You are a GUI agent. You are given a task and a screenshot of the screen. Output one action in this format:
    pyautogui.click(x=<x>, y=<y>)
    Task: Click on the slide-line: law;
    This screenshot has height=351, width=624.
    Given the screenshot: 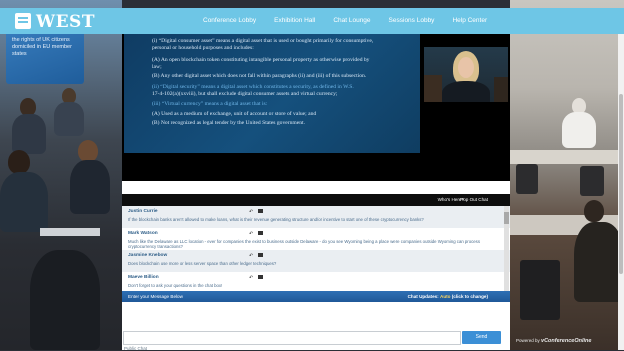 What is the action you would take?
    pyautogui.click(x=157, y=67)
    